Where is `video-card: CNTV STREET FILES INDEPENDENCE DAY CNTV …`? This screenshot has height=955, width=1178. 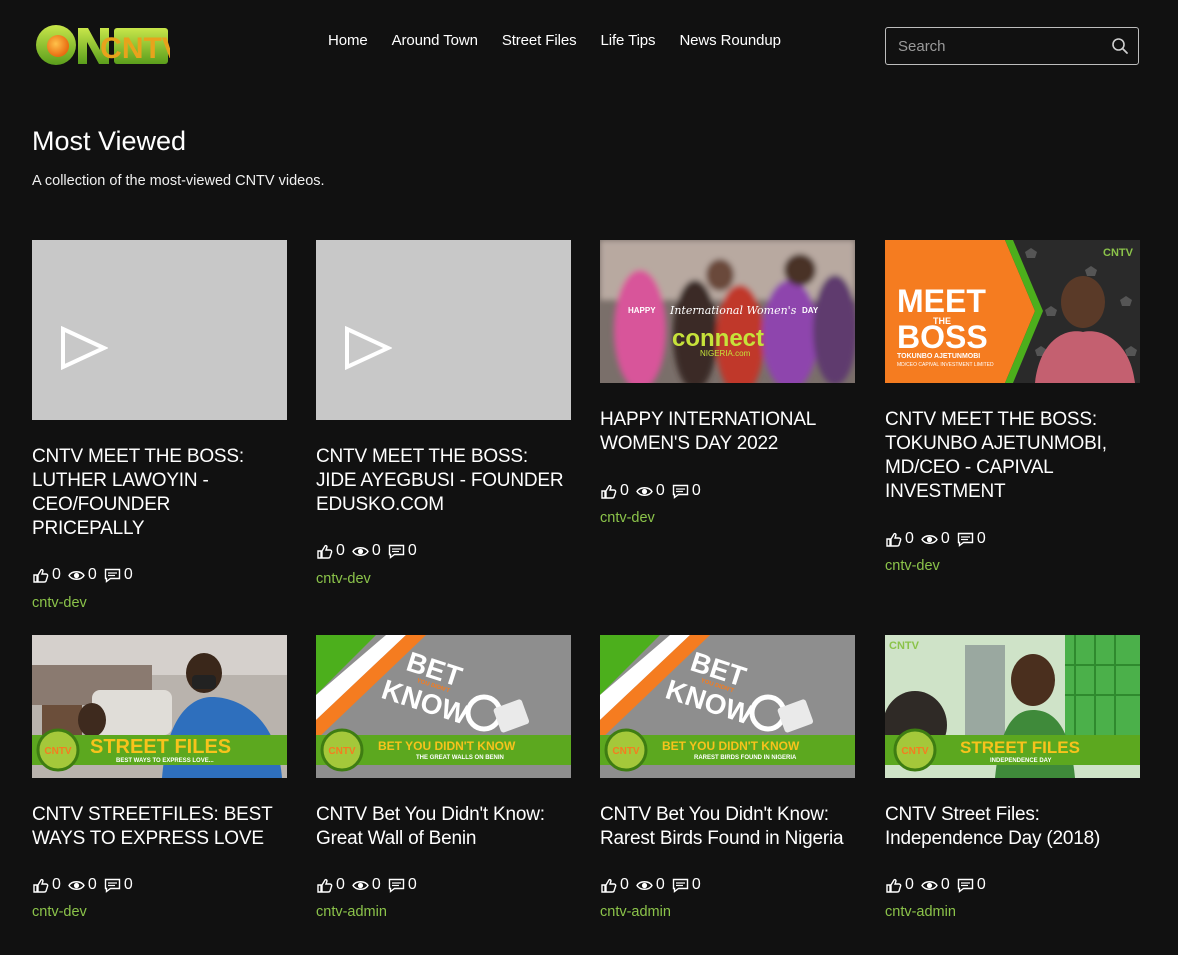 video-card: CNTV STREET FILES INDEPENDENCE DAY CNTV … is located at coordinates (1012, 781).